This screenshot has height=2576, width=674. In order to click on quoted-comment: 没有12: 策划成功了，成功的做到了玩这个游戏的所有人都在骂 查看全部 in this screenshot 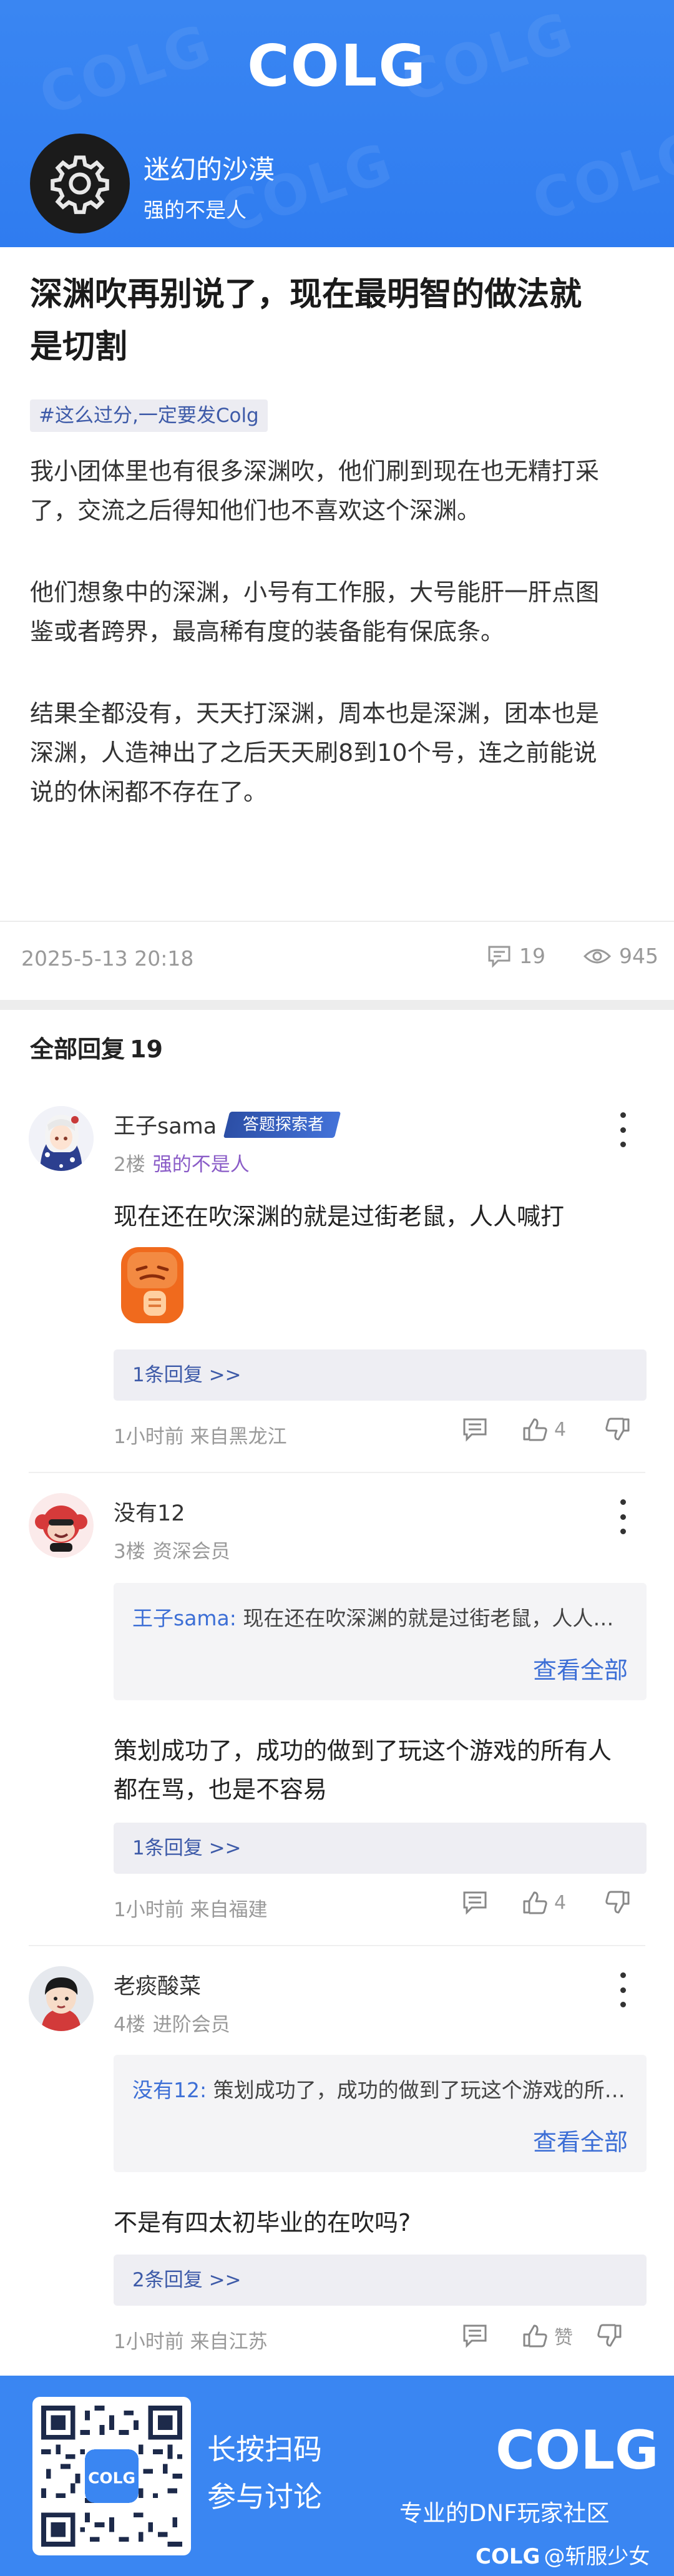, I will do `click(381, 2113)`.